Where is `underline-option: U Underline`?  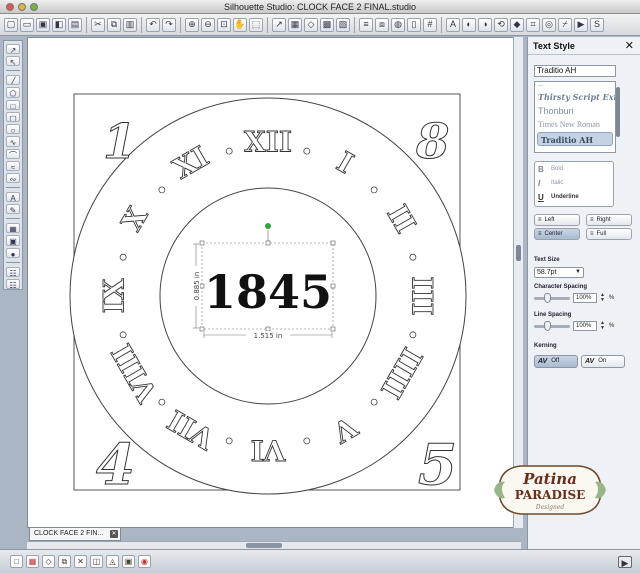 underline-option: U Underline is located at coordinates (574, 197).